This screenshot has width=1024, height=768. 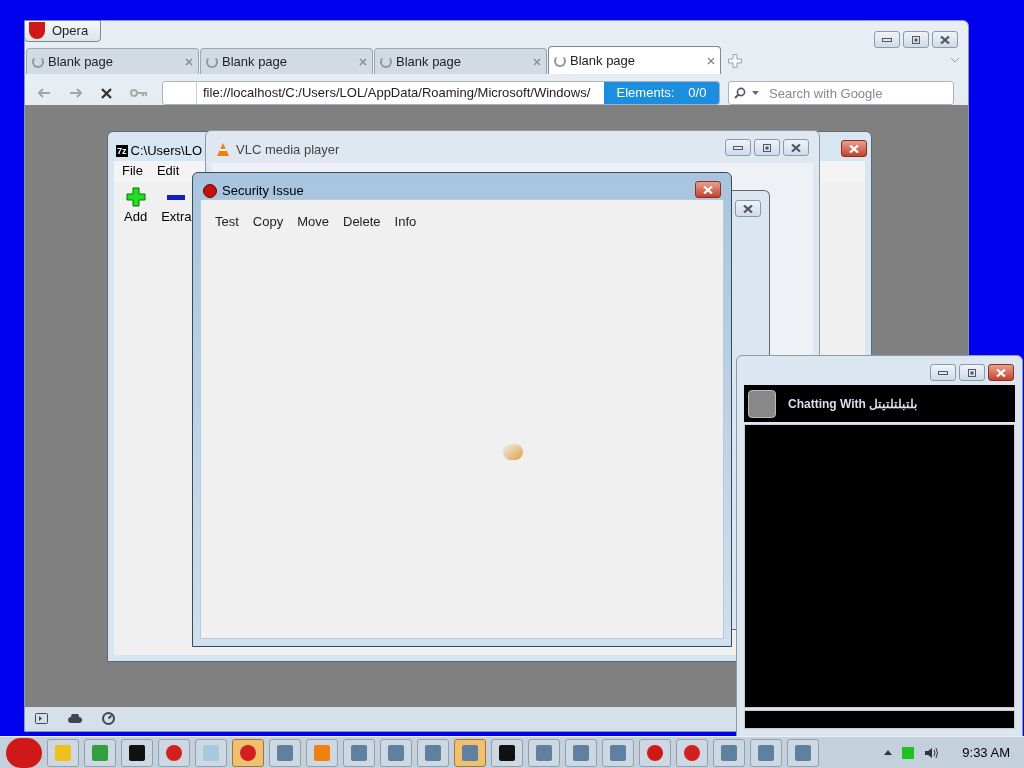 What do you see at coordinates (405, 222) in the screenshot?
I see `toolbar-button: Info` at bounding box center [405, 222].